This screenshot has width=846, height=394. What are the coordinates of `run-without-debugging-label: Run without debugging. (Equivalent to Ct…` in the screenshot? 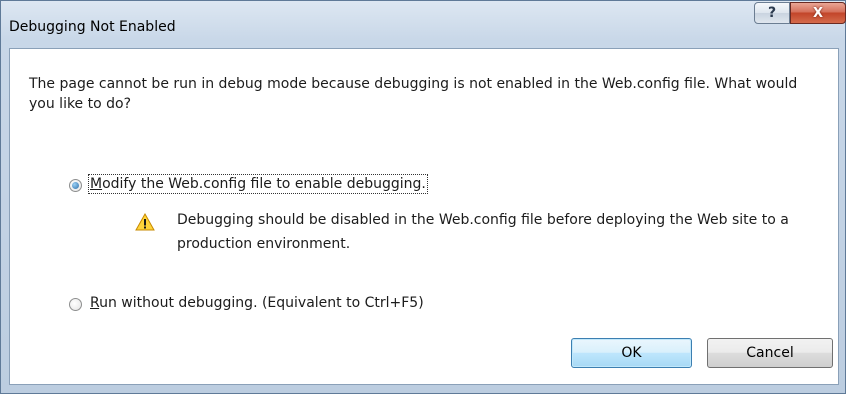 It's located at (257, 303).